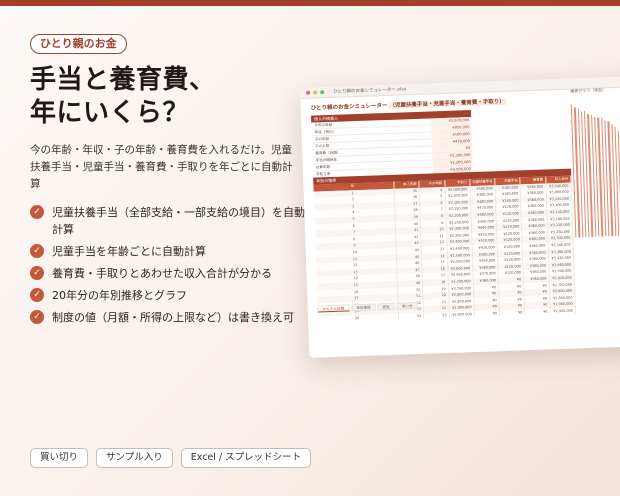 Image resolution: width=620 pixels, height=496 pixels. I want to click on trend-graph: 推移グラフ（年別）, so click(595, 162).